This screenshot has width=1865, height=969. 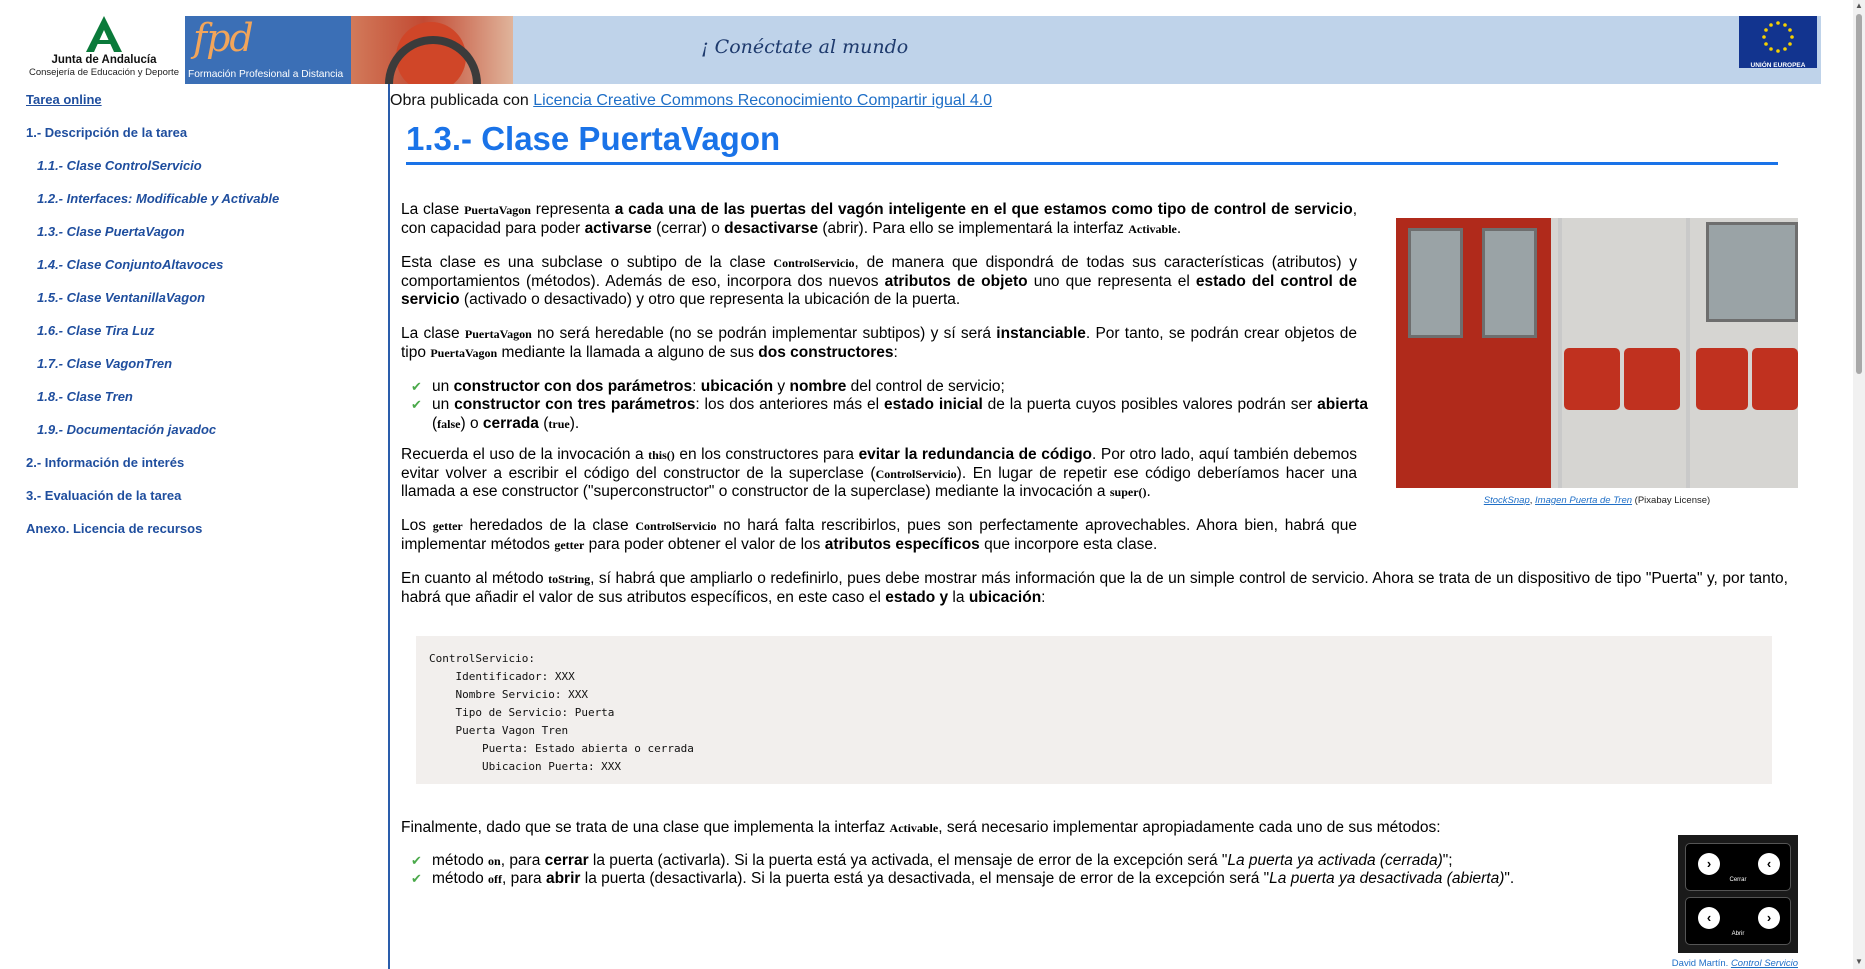 I want to click on bold-text: constructor con tres parámetros, so click(x=575, y=404).